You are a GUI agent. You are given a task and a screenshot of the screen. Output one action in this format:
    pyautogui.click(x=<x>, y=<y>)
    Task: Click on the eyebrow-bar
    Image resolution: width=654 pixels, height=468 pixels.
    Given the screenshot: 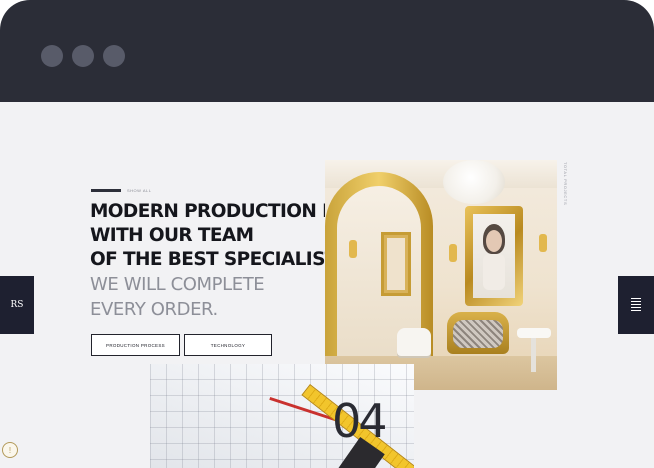 What is the action you would take?
    pyautogui.click(x=106, y=190)
    